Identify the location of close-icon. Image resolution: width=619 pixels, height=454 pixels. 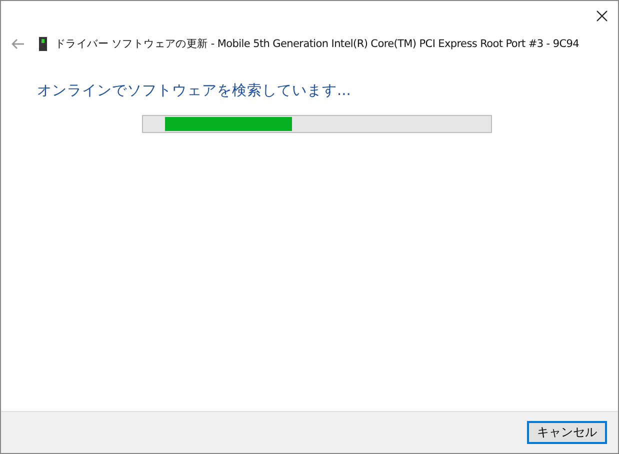
(602, 16).